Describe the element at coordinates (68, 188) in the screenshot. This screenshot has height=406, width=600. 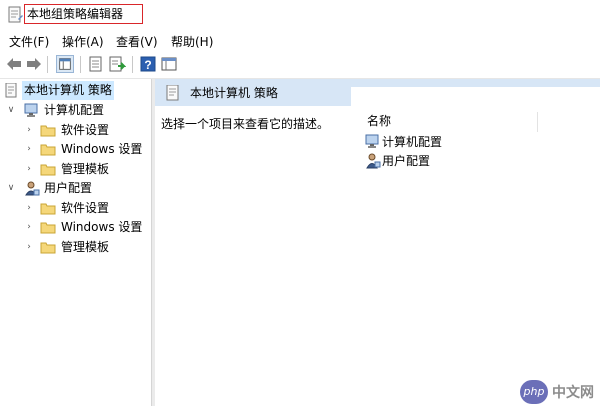
I see `tree-item-label: 用户配置` at that location.